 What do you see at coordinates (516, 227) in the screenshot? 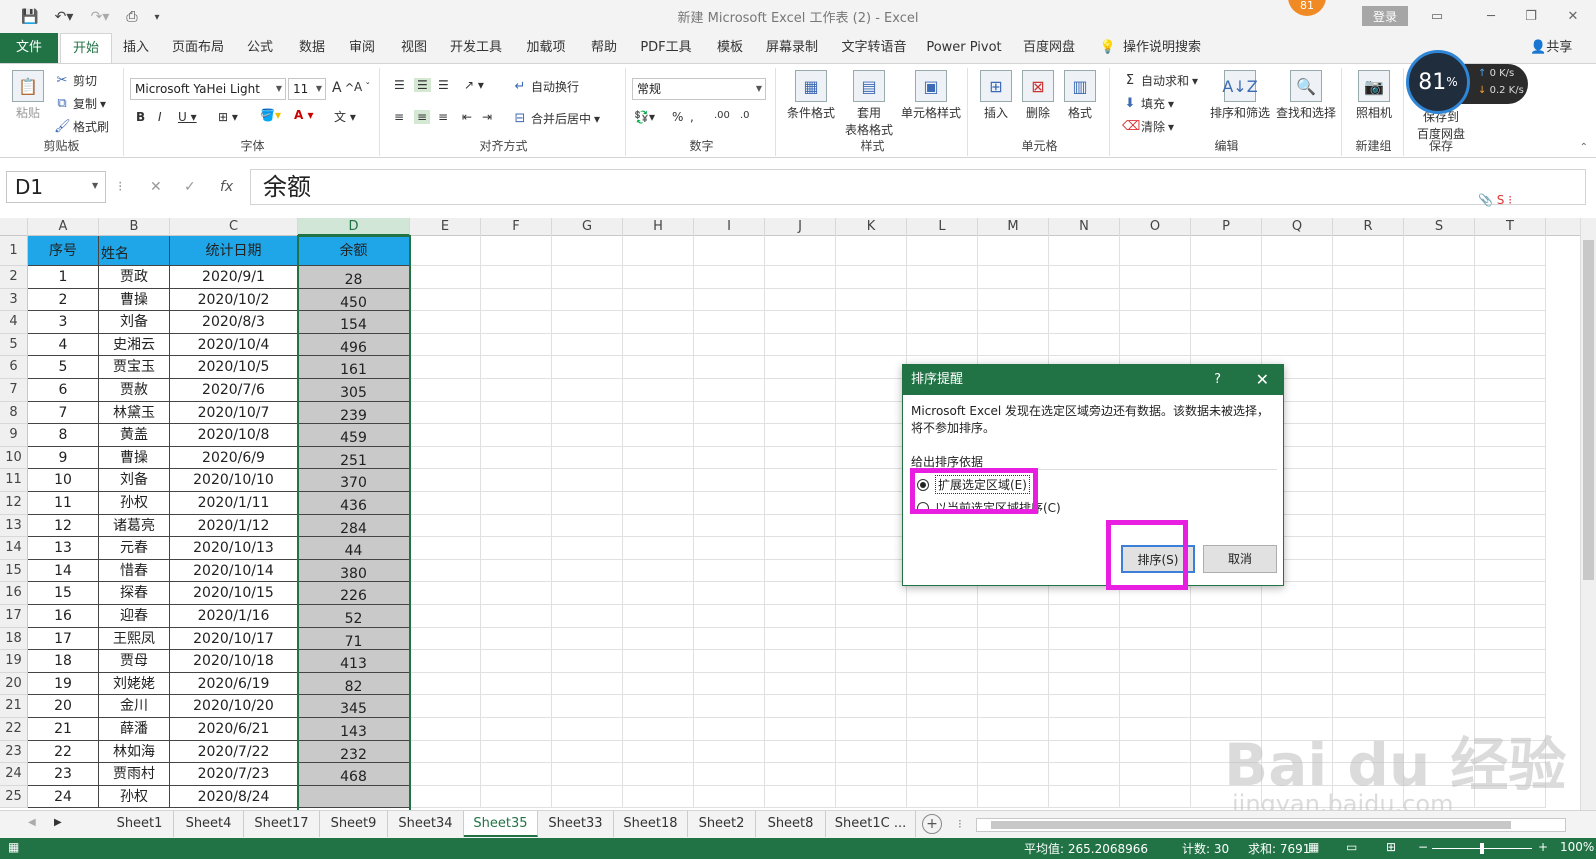
I see `column-header: F` at bounding box center [516, 227].